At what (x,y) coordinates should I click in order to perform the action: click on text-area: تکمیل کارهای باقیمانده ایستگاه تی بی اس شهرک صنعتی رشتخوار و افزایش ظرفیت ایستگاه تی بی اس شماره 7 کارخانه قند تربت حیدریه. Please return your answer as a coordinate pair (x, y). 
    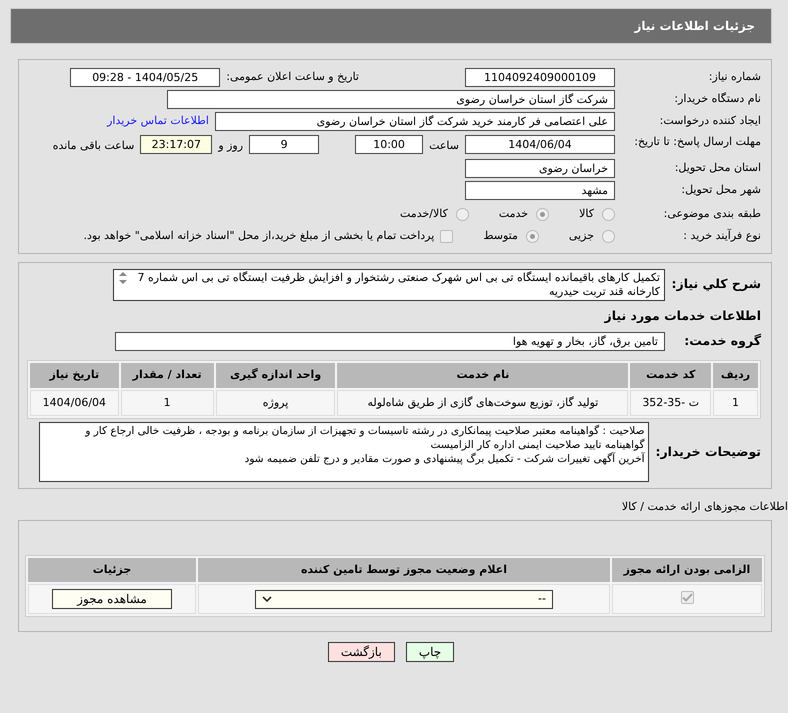
    Looking at the image, I should click on (389, 285).